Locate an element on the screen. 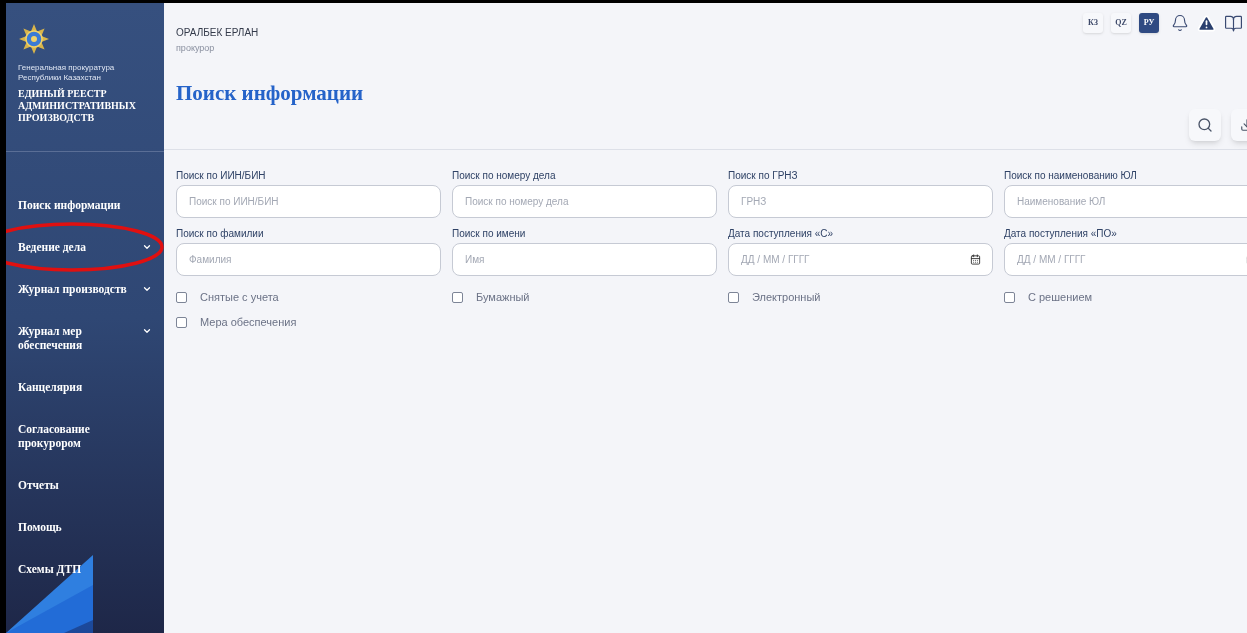 The image size is (1247, 633). nav-item: Ведение дела is located at coordinates (85, 261).